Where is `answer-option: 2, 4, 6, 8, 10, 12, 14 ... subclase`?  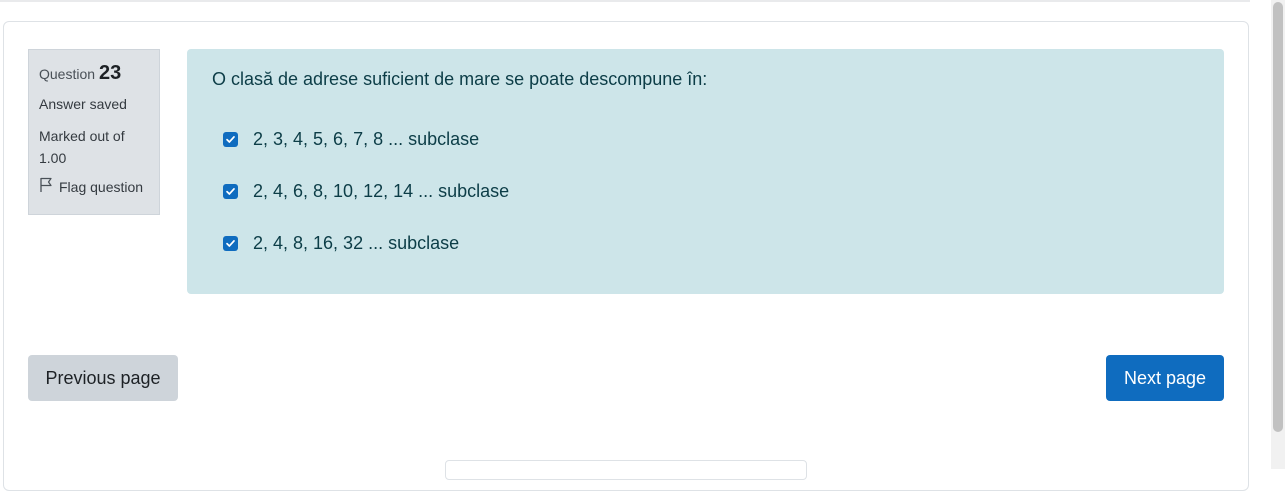
answer-option: 2, 4, 6, 8, 10, 12, 14 ... subclase is located at coordinates (705, 191).